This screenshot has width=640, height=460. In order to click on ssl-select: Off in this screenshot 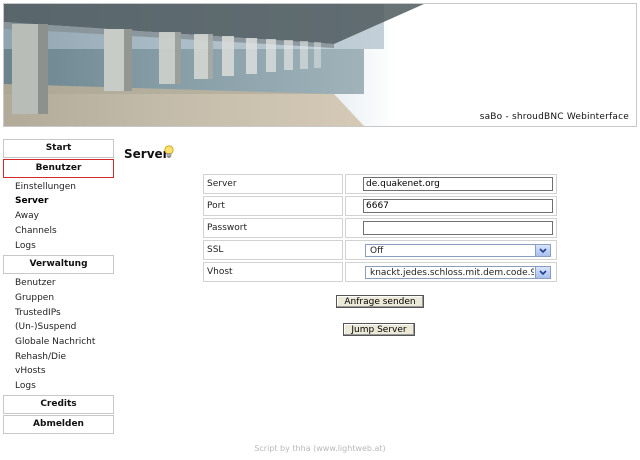, I will do `click(458, 250)`.